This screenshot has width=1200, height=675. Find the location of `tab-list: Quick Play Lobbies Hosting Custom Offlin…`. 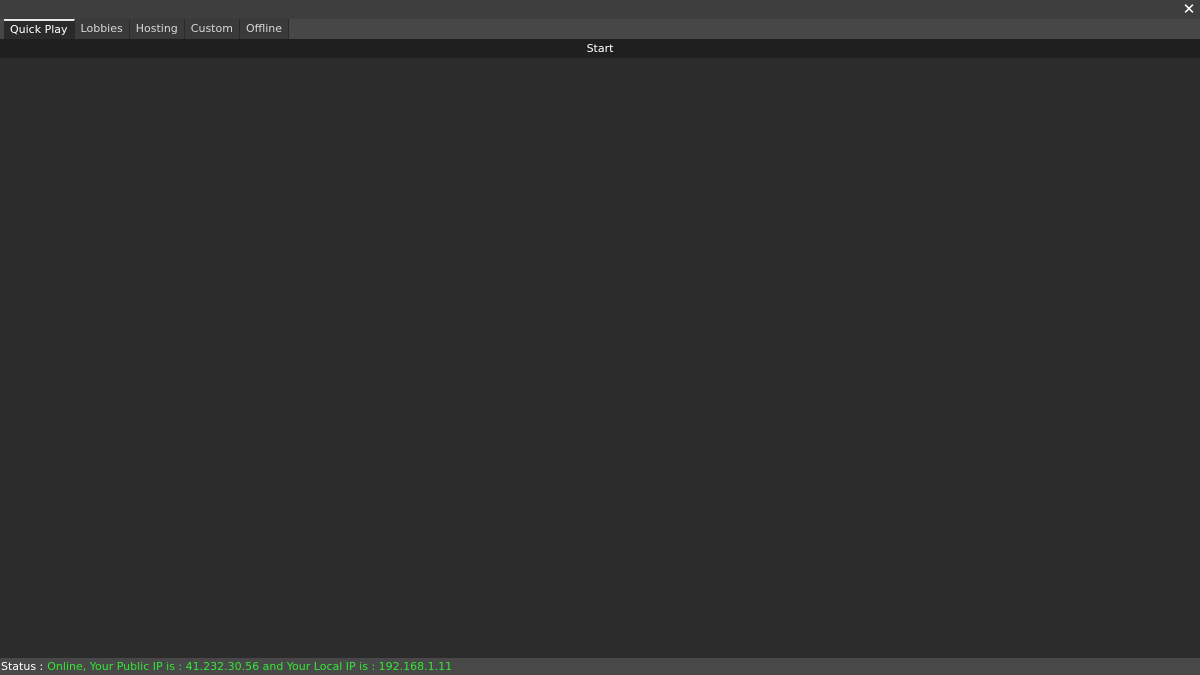

tab-list: Quick Play Lobbies Hosting Custom Offlin… is located at coordinates (147, 29).